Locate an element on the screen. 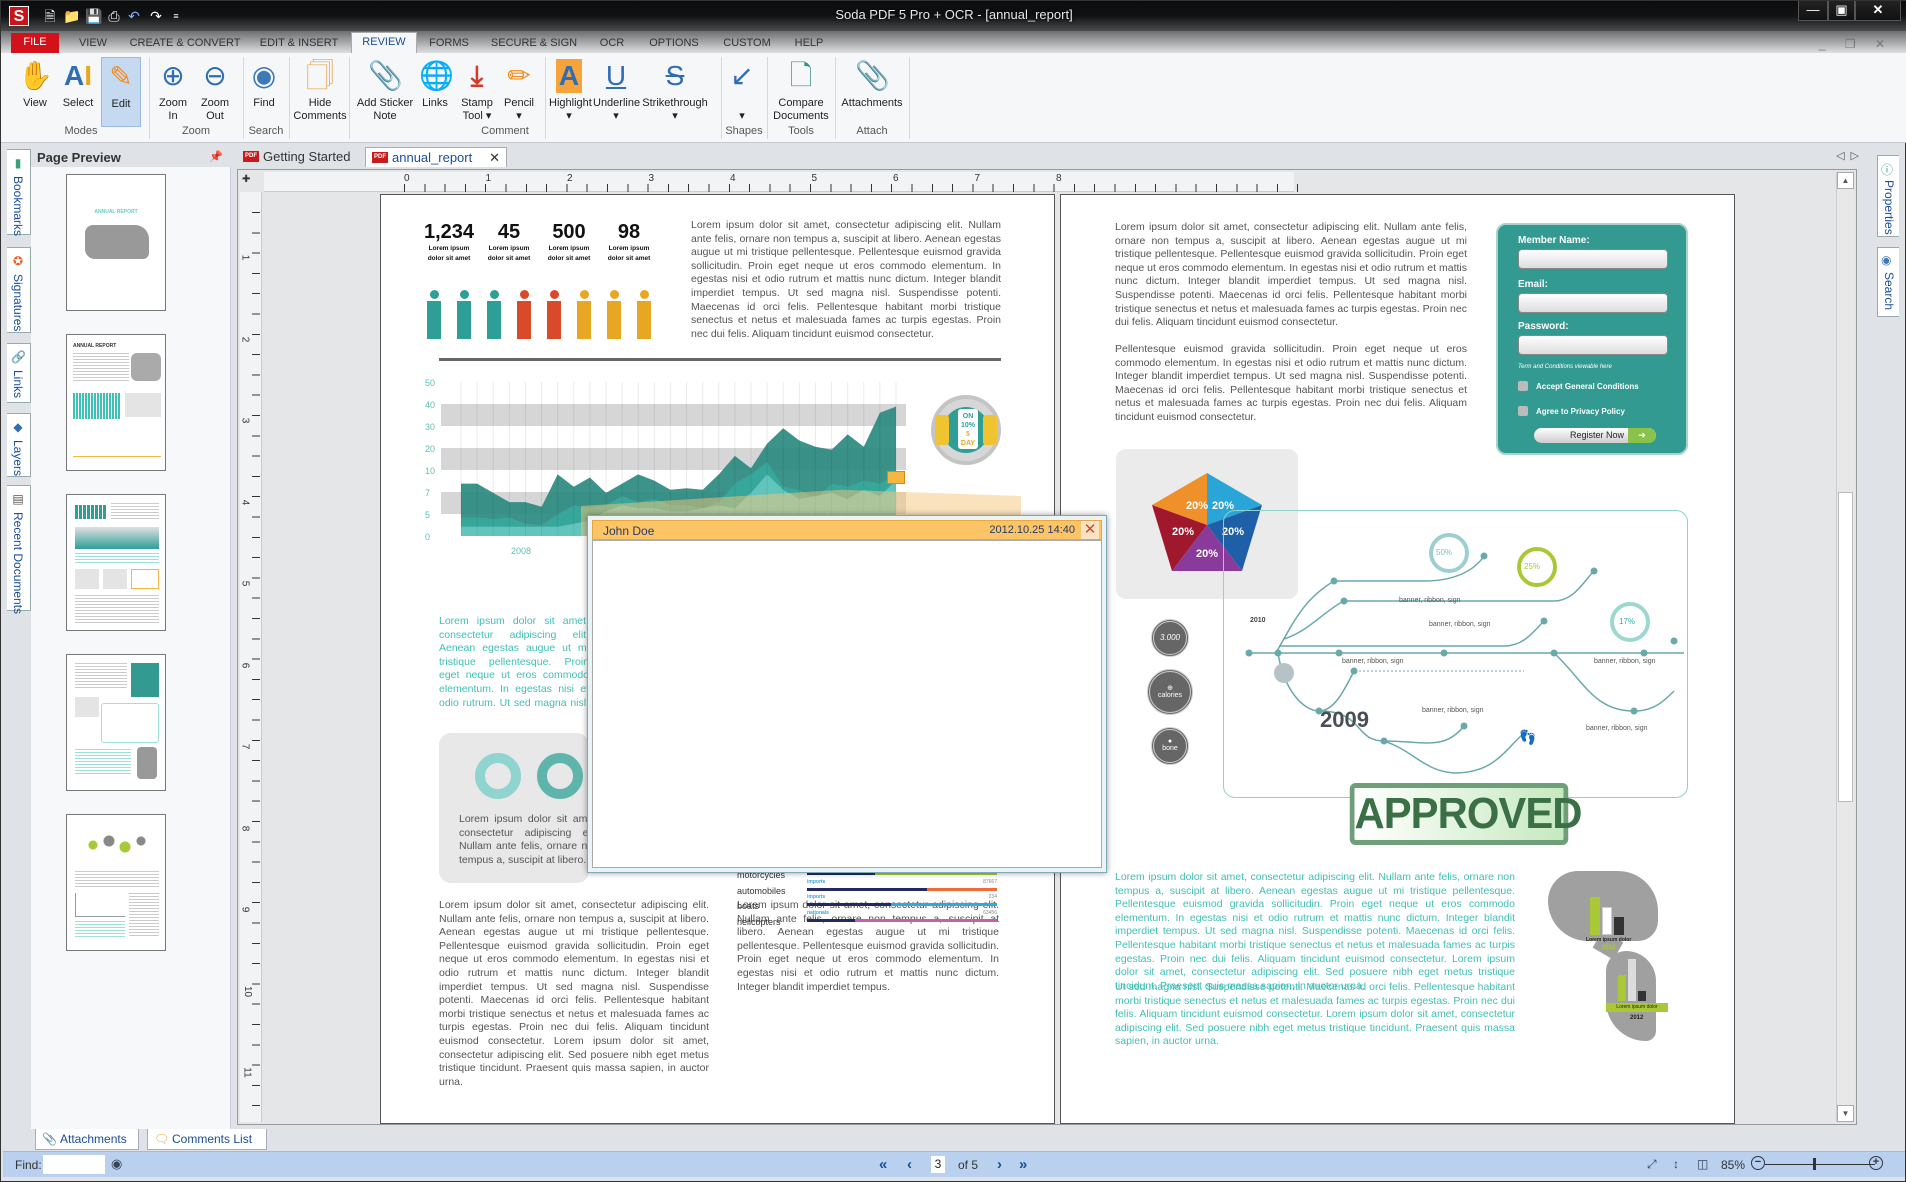 The height and width of the screenshot is (1182, 1906). tab-scroll-arrows: ◁▷ is located at coordinates (1850, 155).